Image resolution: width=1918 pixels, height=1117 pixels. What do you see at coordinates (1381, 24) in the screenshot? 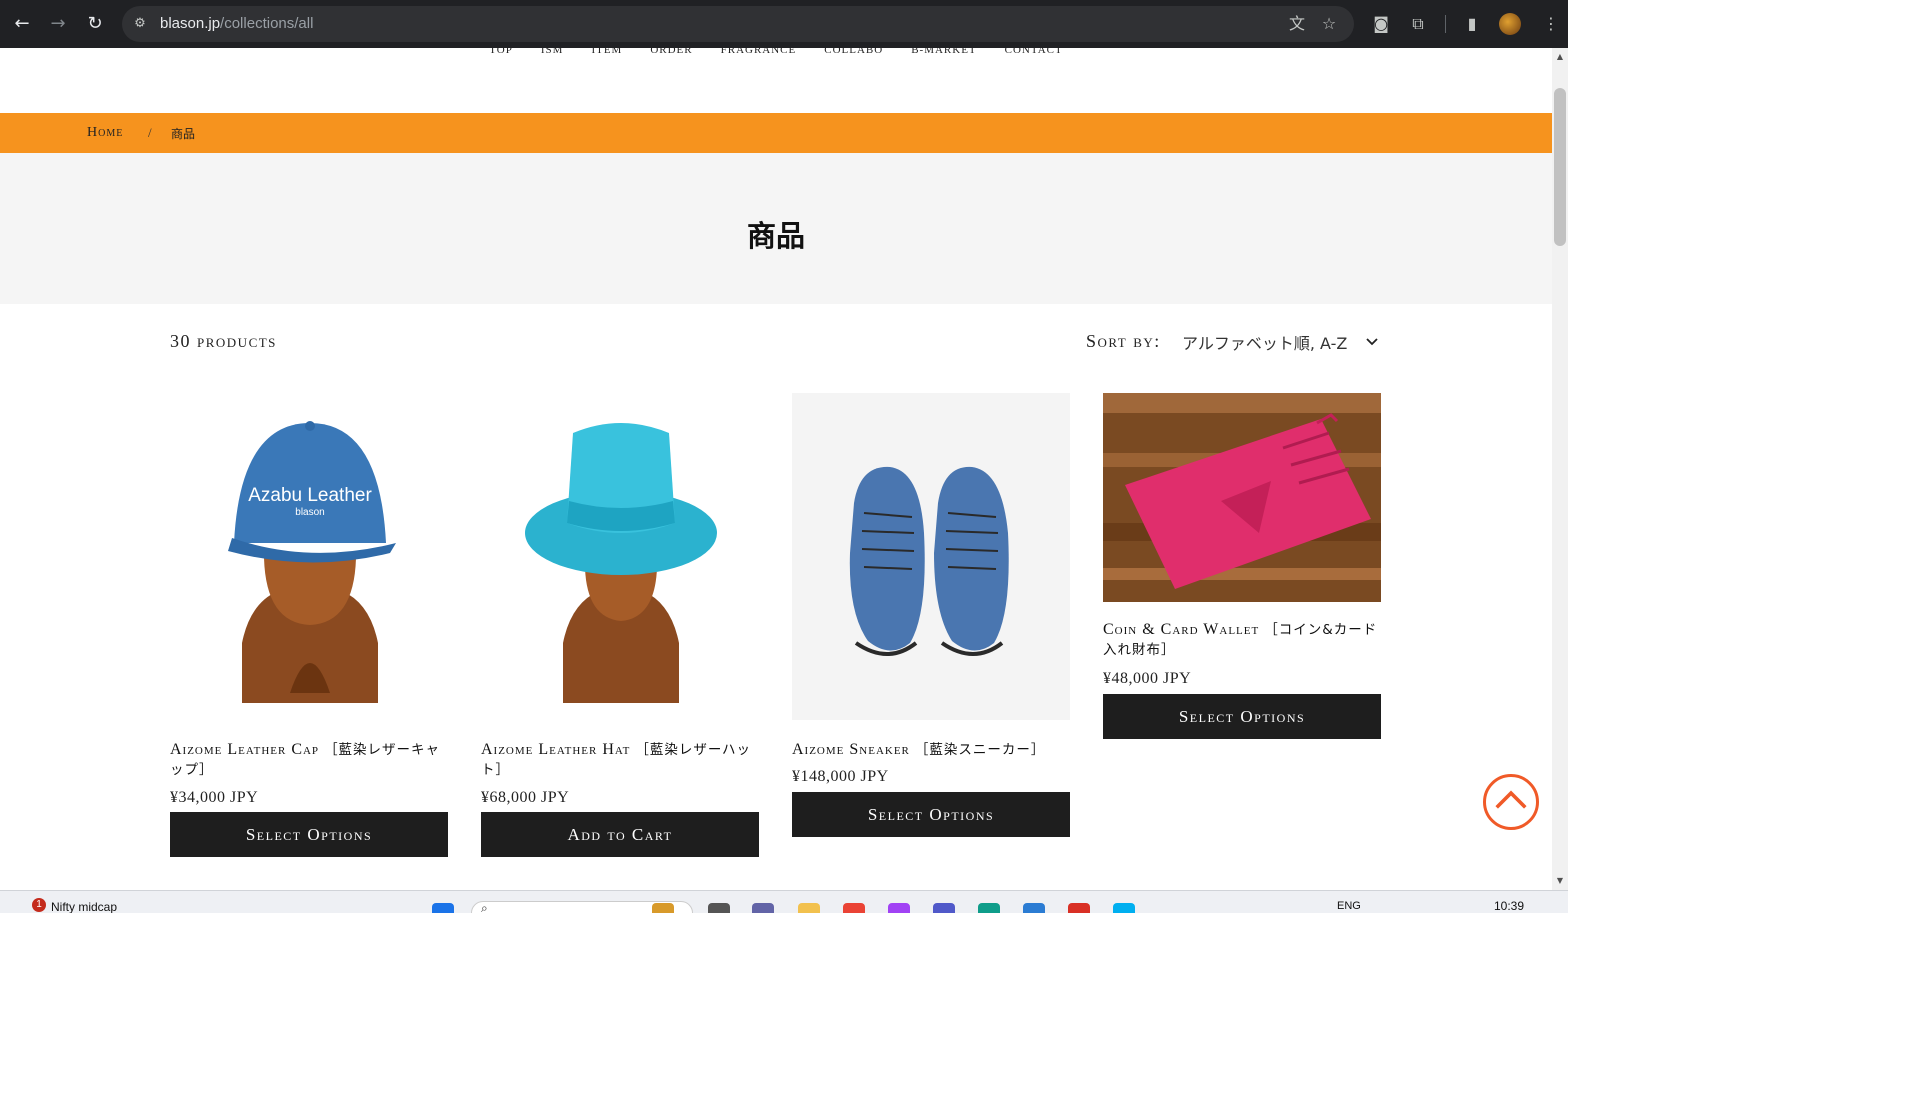
I see `camera-icon: ◙` at bounding box center [1381, 24].